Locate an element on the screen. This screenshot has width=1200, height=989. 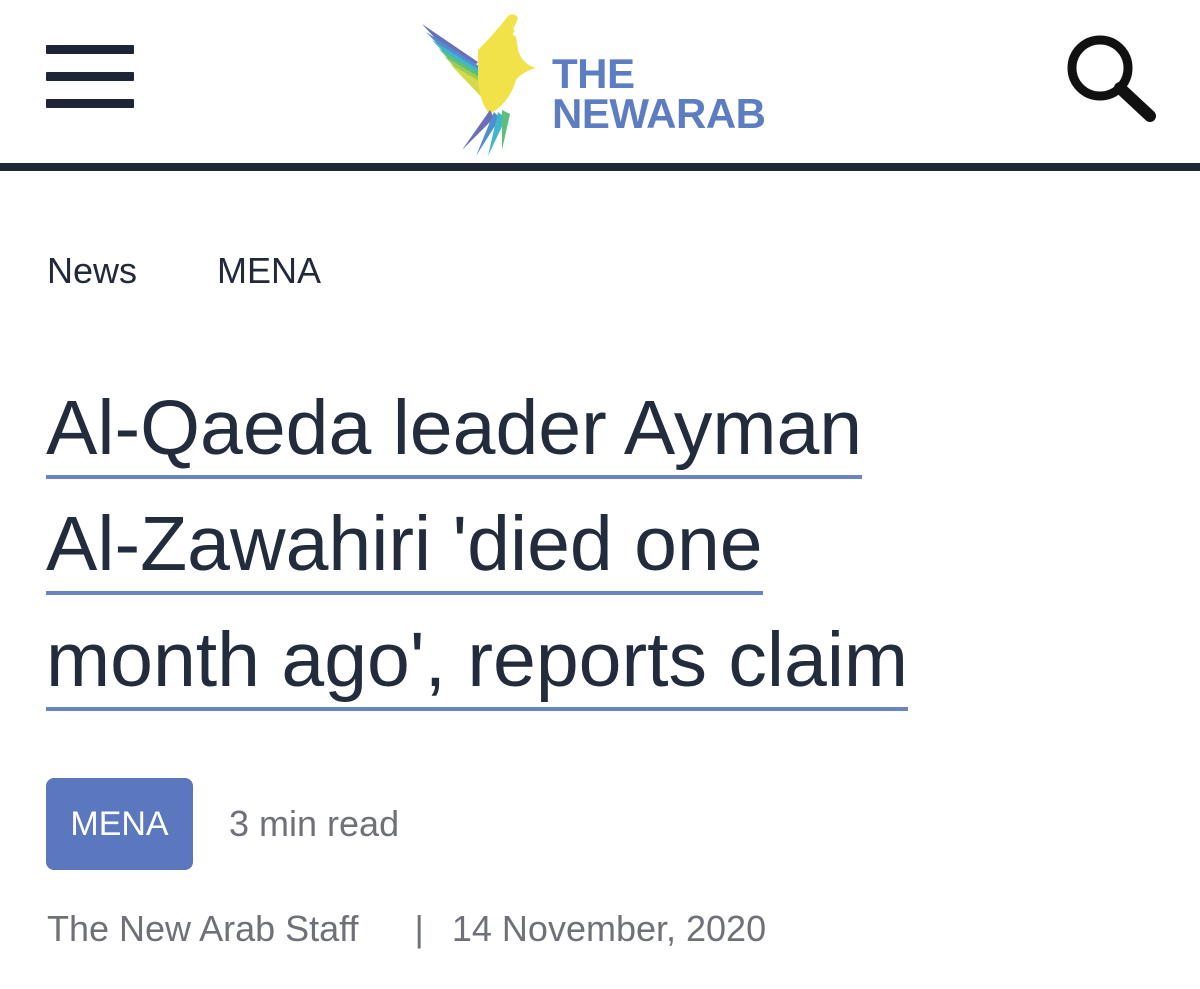
headline-line: month ago', reports claim is located at coordinates (477, 664).